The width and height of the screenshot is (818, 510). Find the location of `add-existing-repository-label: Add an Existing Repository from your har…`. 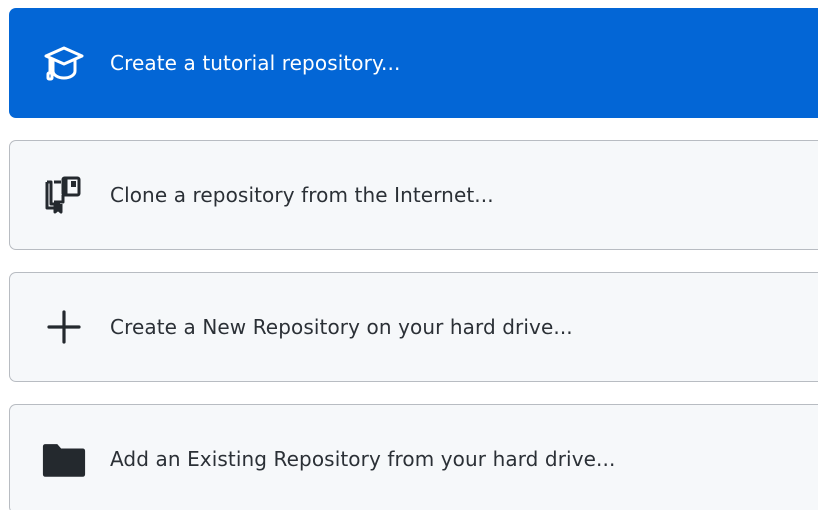

add-existing-repository-label: Add an Existing Repository from your har… is located at coordinates (363, 459).